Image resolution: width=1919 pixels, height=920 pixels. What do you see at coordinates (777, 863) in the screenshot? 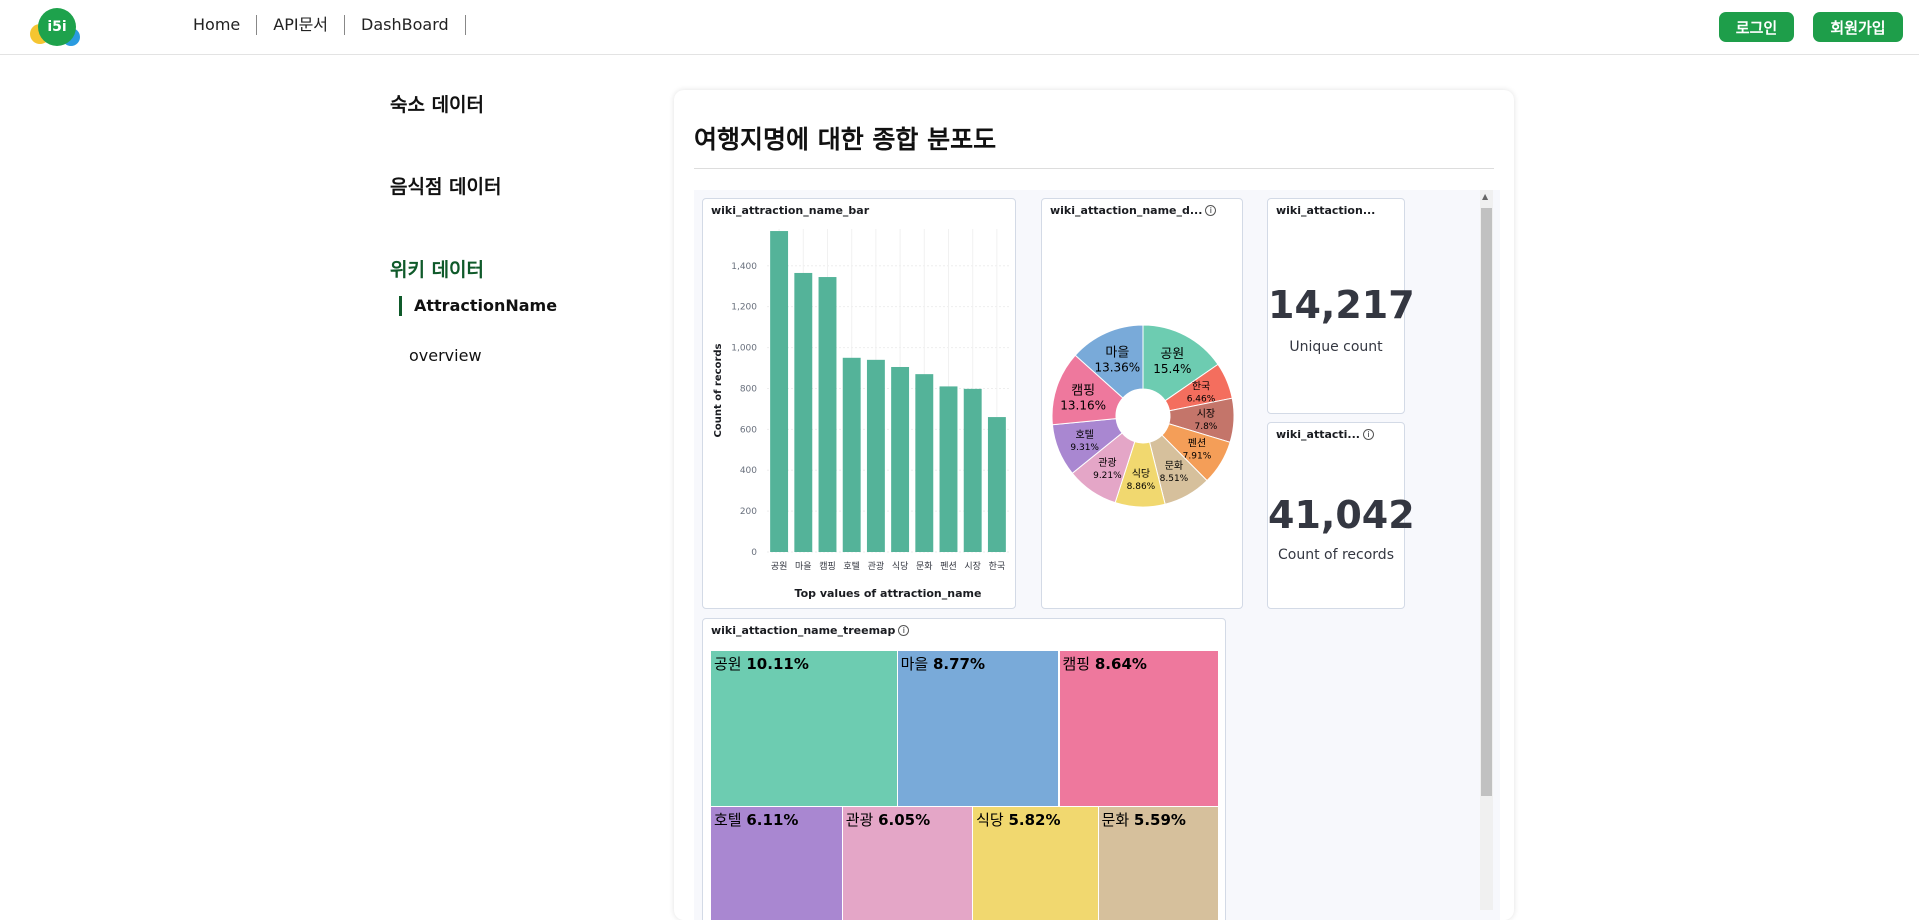
I see `treemap-cell: 호텔 6.11%` at bounding box center [777, 863].